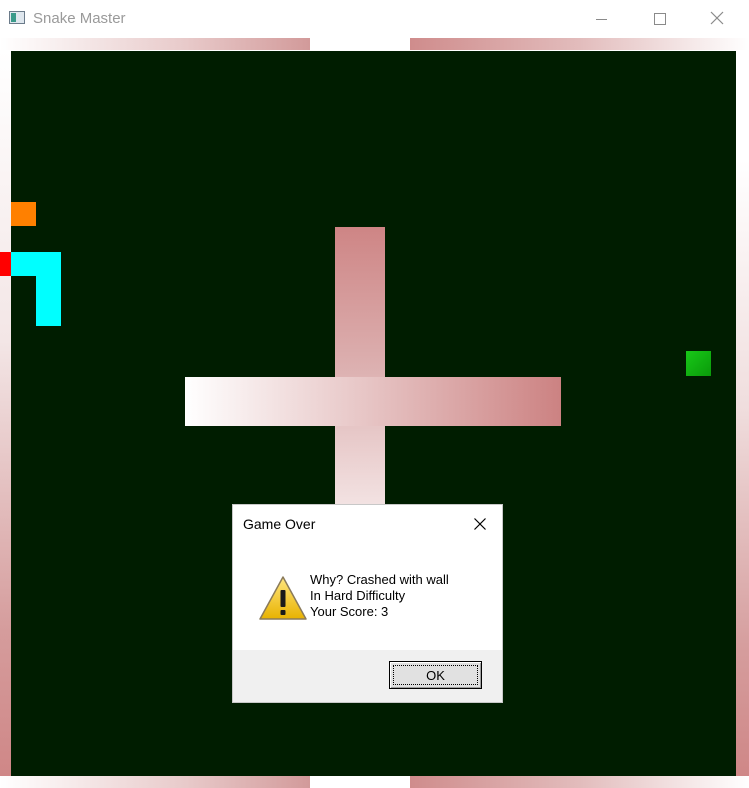 The width and height of the screenshot is (749, 788). I want to click on dialog-title: Game Over, so click(279, 524).